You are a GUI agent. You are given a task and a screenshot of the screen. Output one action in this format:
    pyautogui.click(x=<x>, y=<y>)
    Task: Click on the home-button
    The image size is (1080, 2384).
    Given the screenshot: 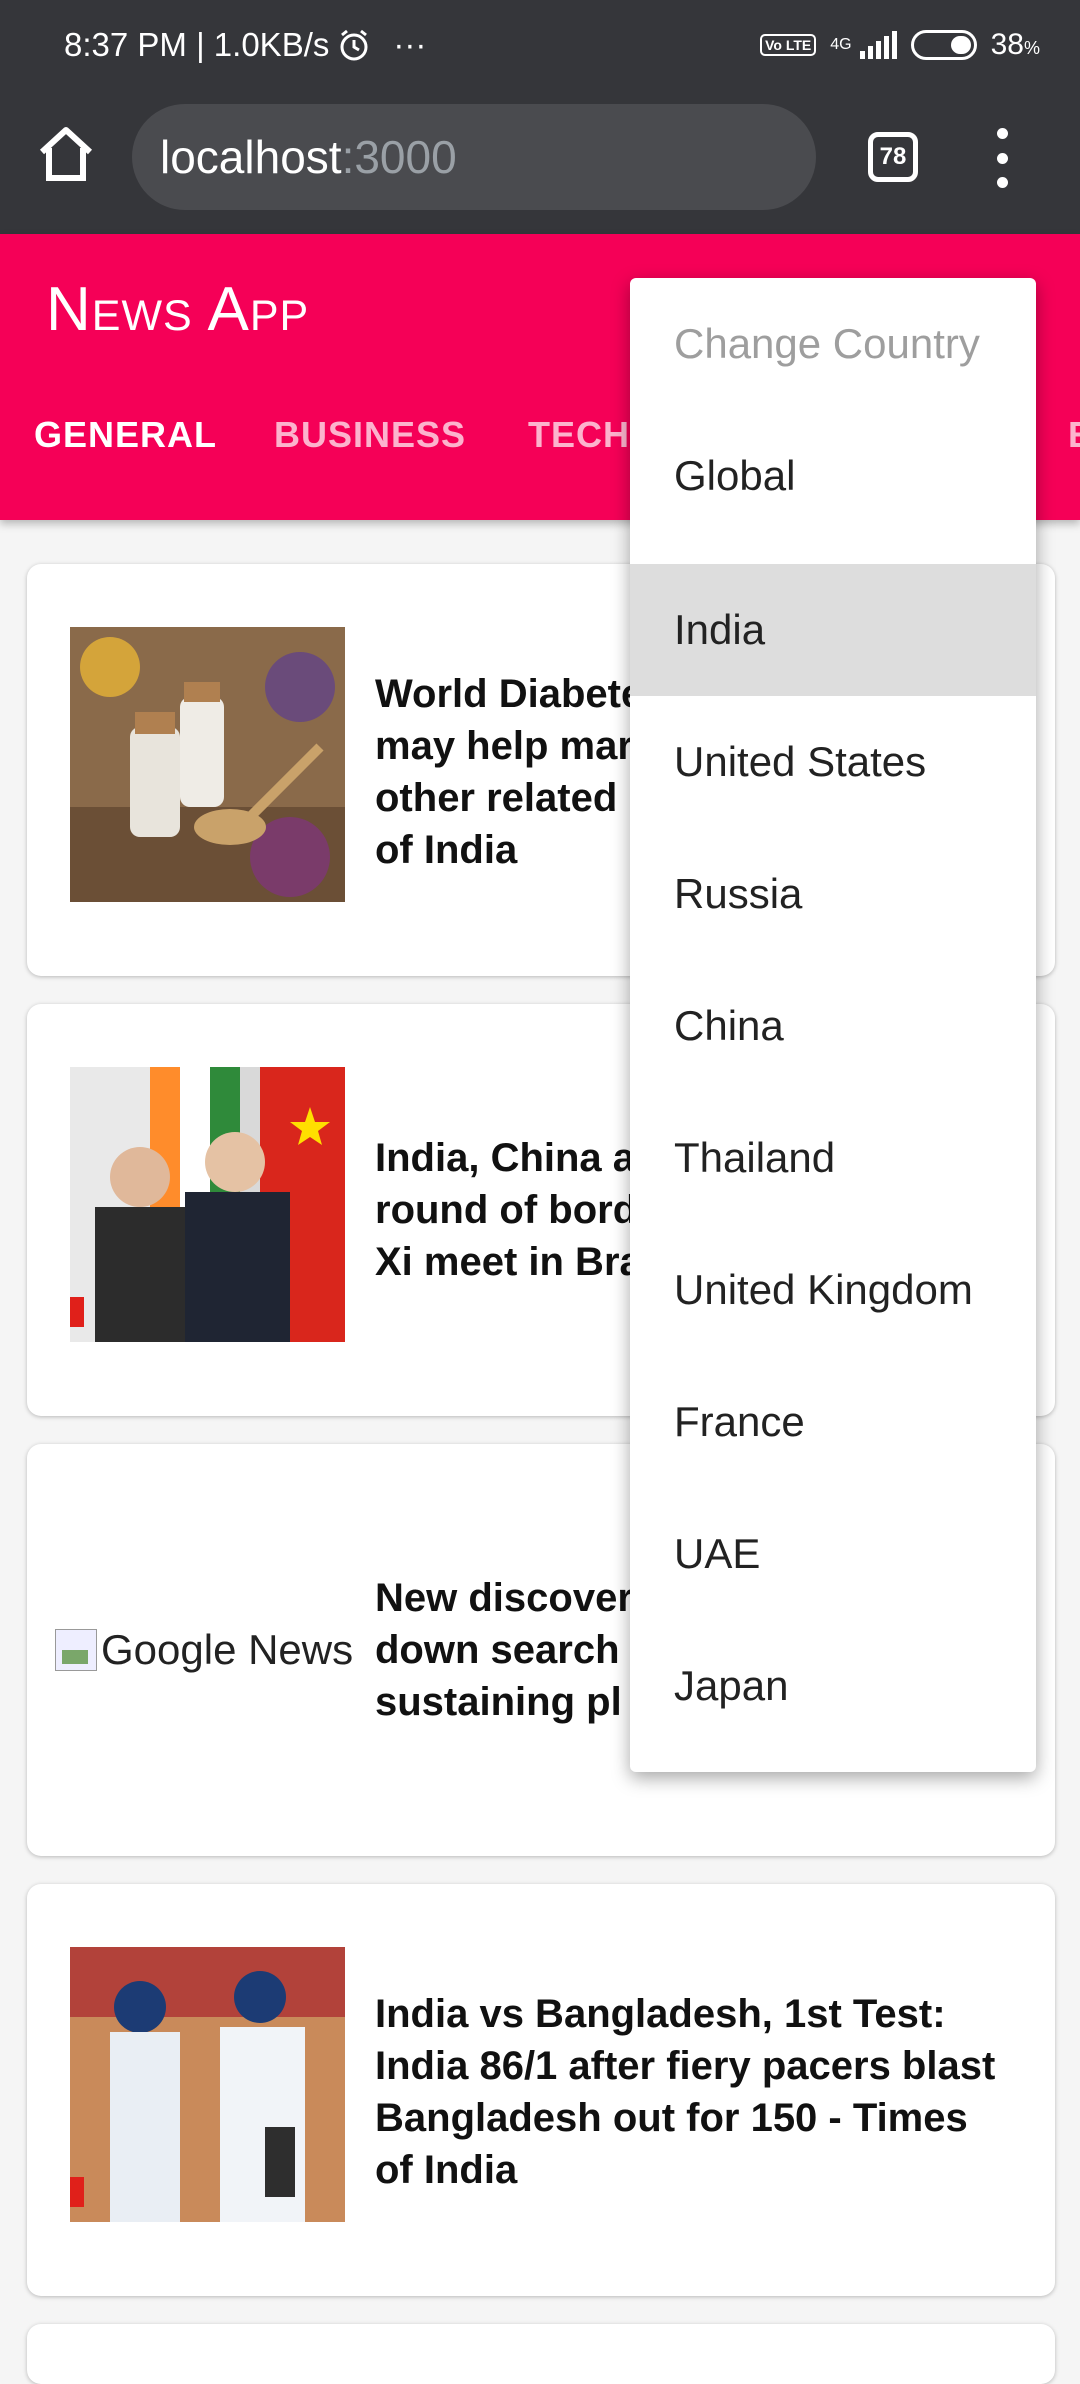 What is the action you would take?
    pyautogui.click(x=66, y=154)
    